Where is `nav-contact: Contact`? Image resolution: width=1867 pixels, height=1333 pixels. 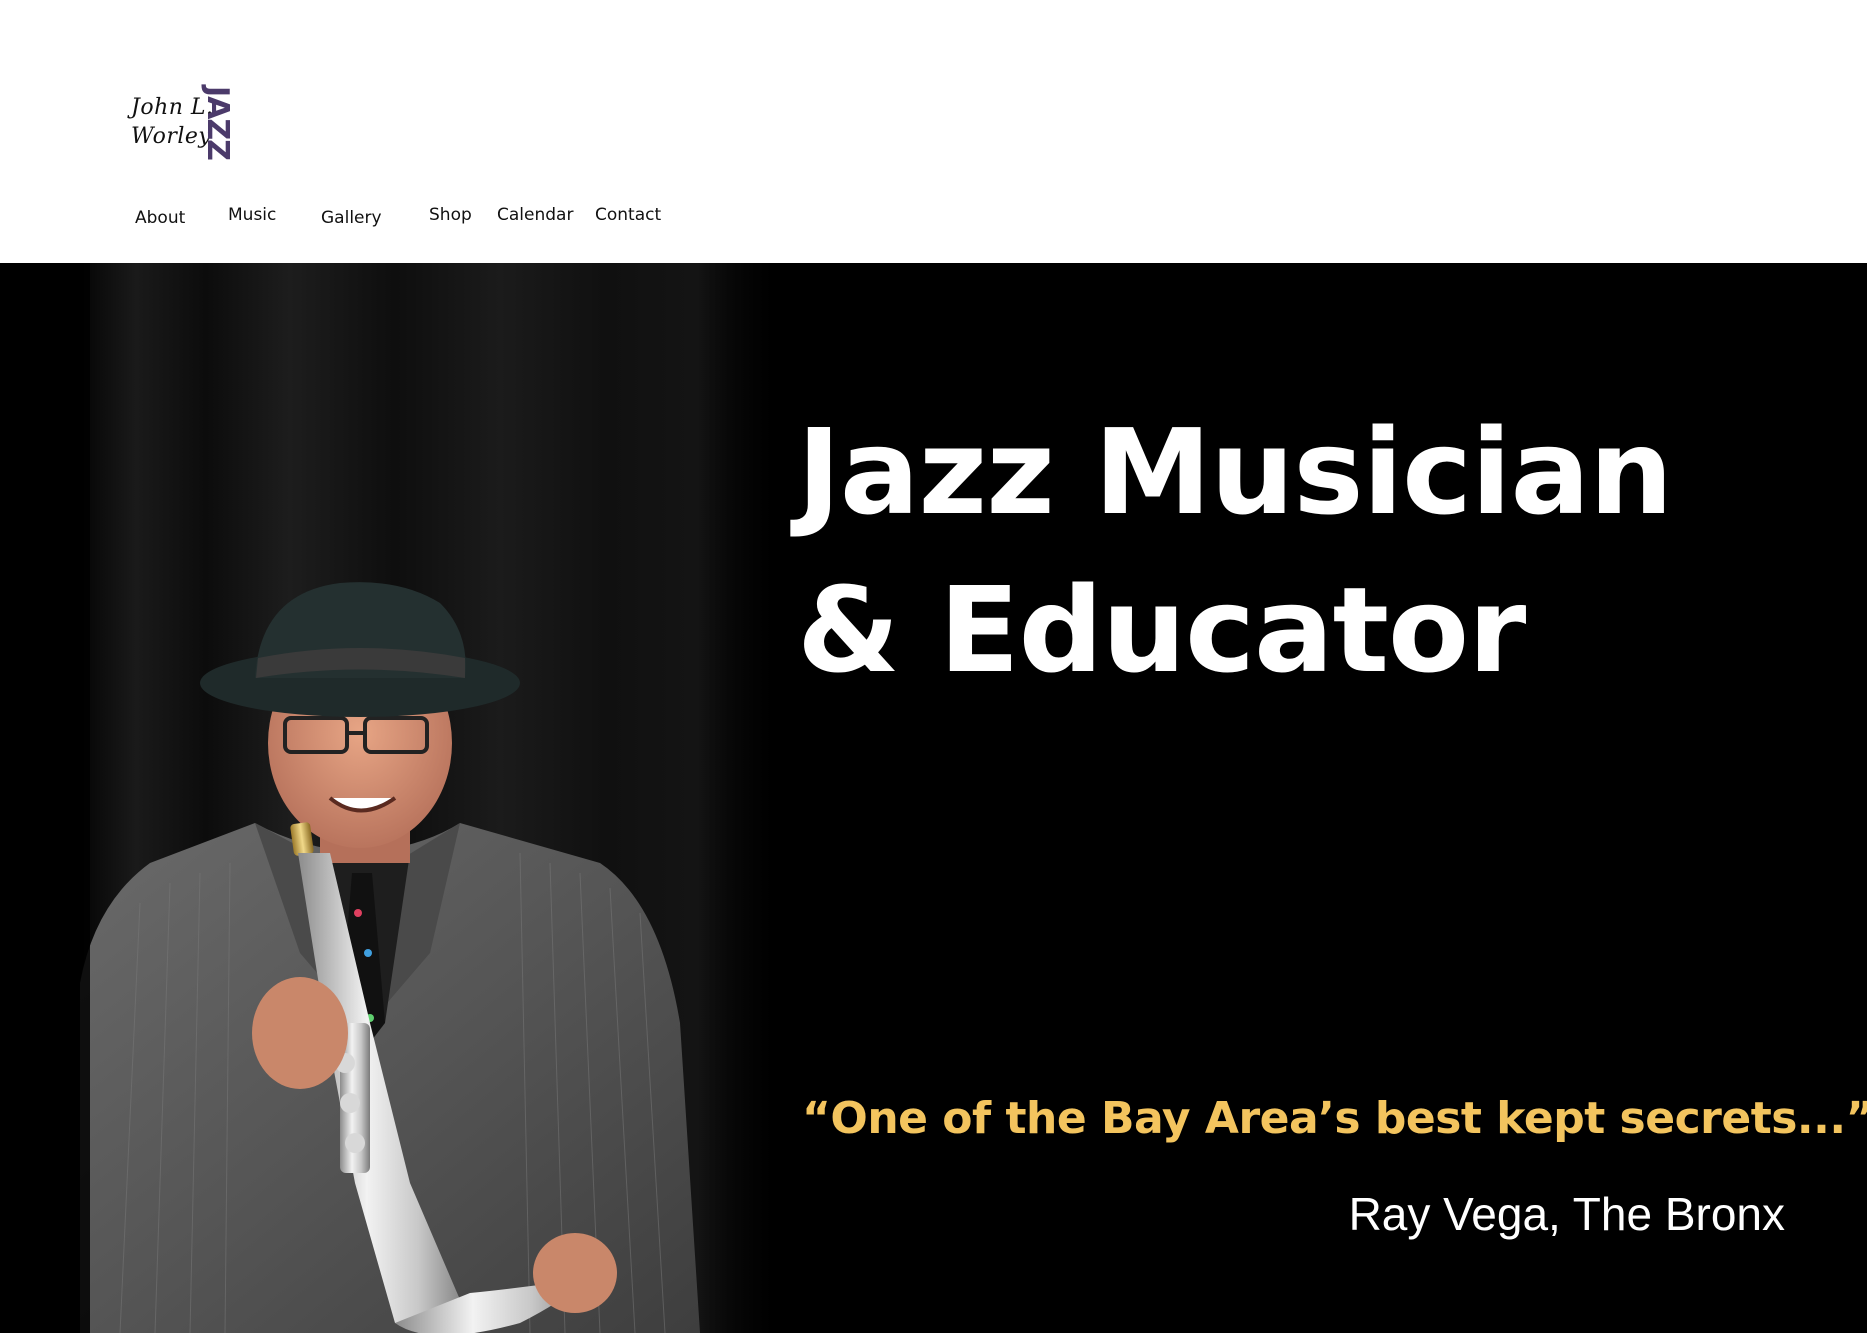 nav-contact: Contact is located at coordinates (628, 215).